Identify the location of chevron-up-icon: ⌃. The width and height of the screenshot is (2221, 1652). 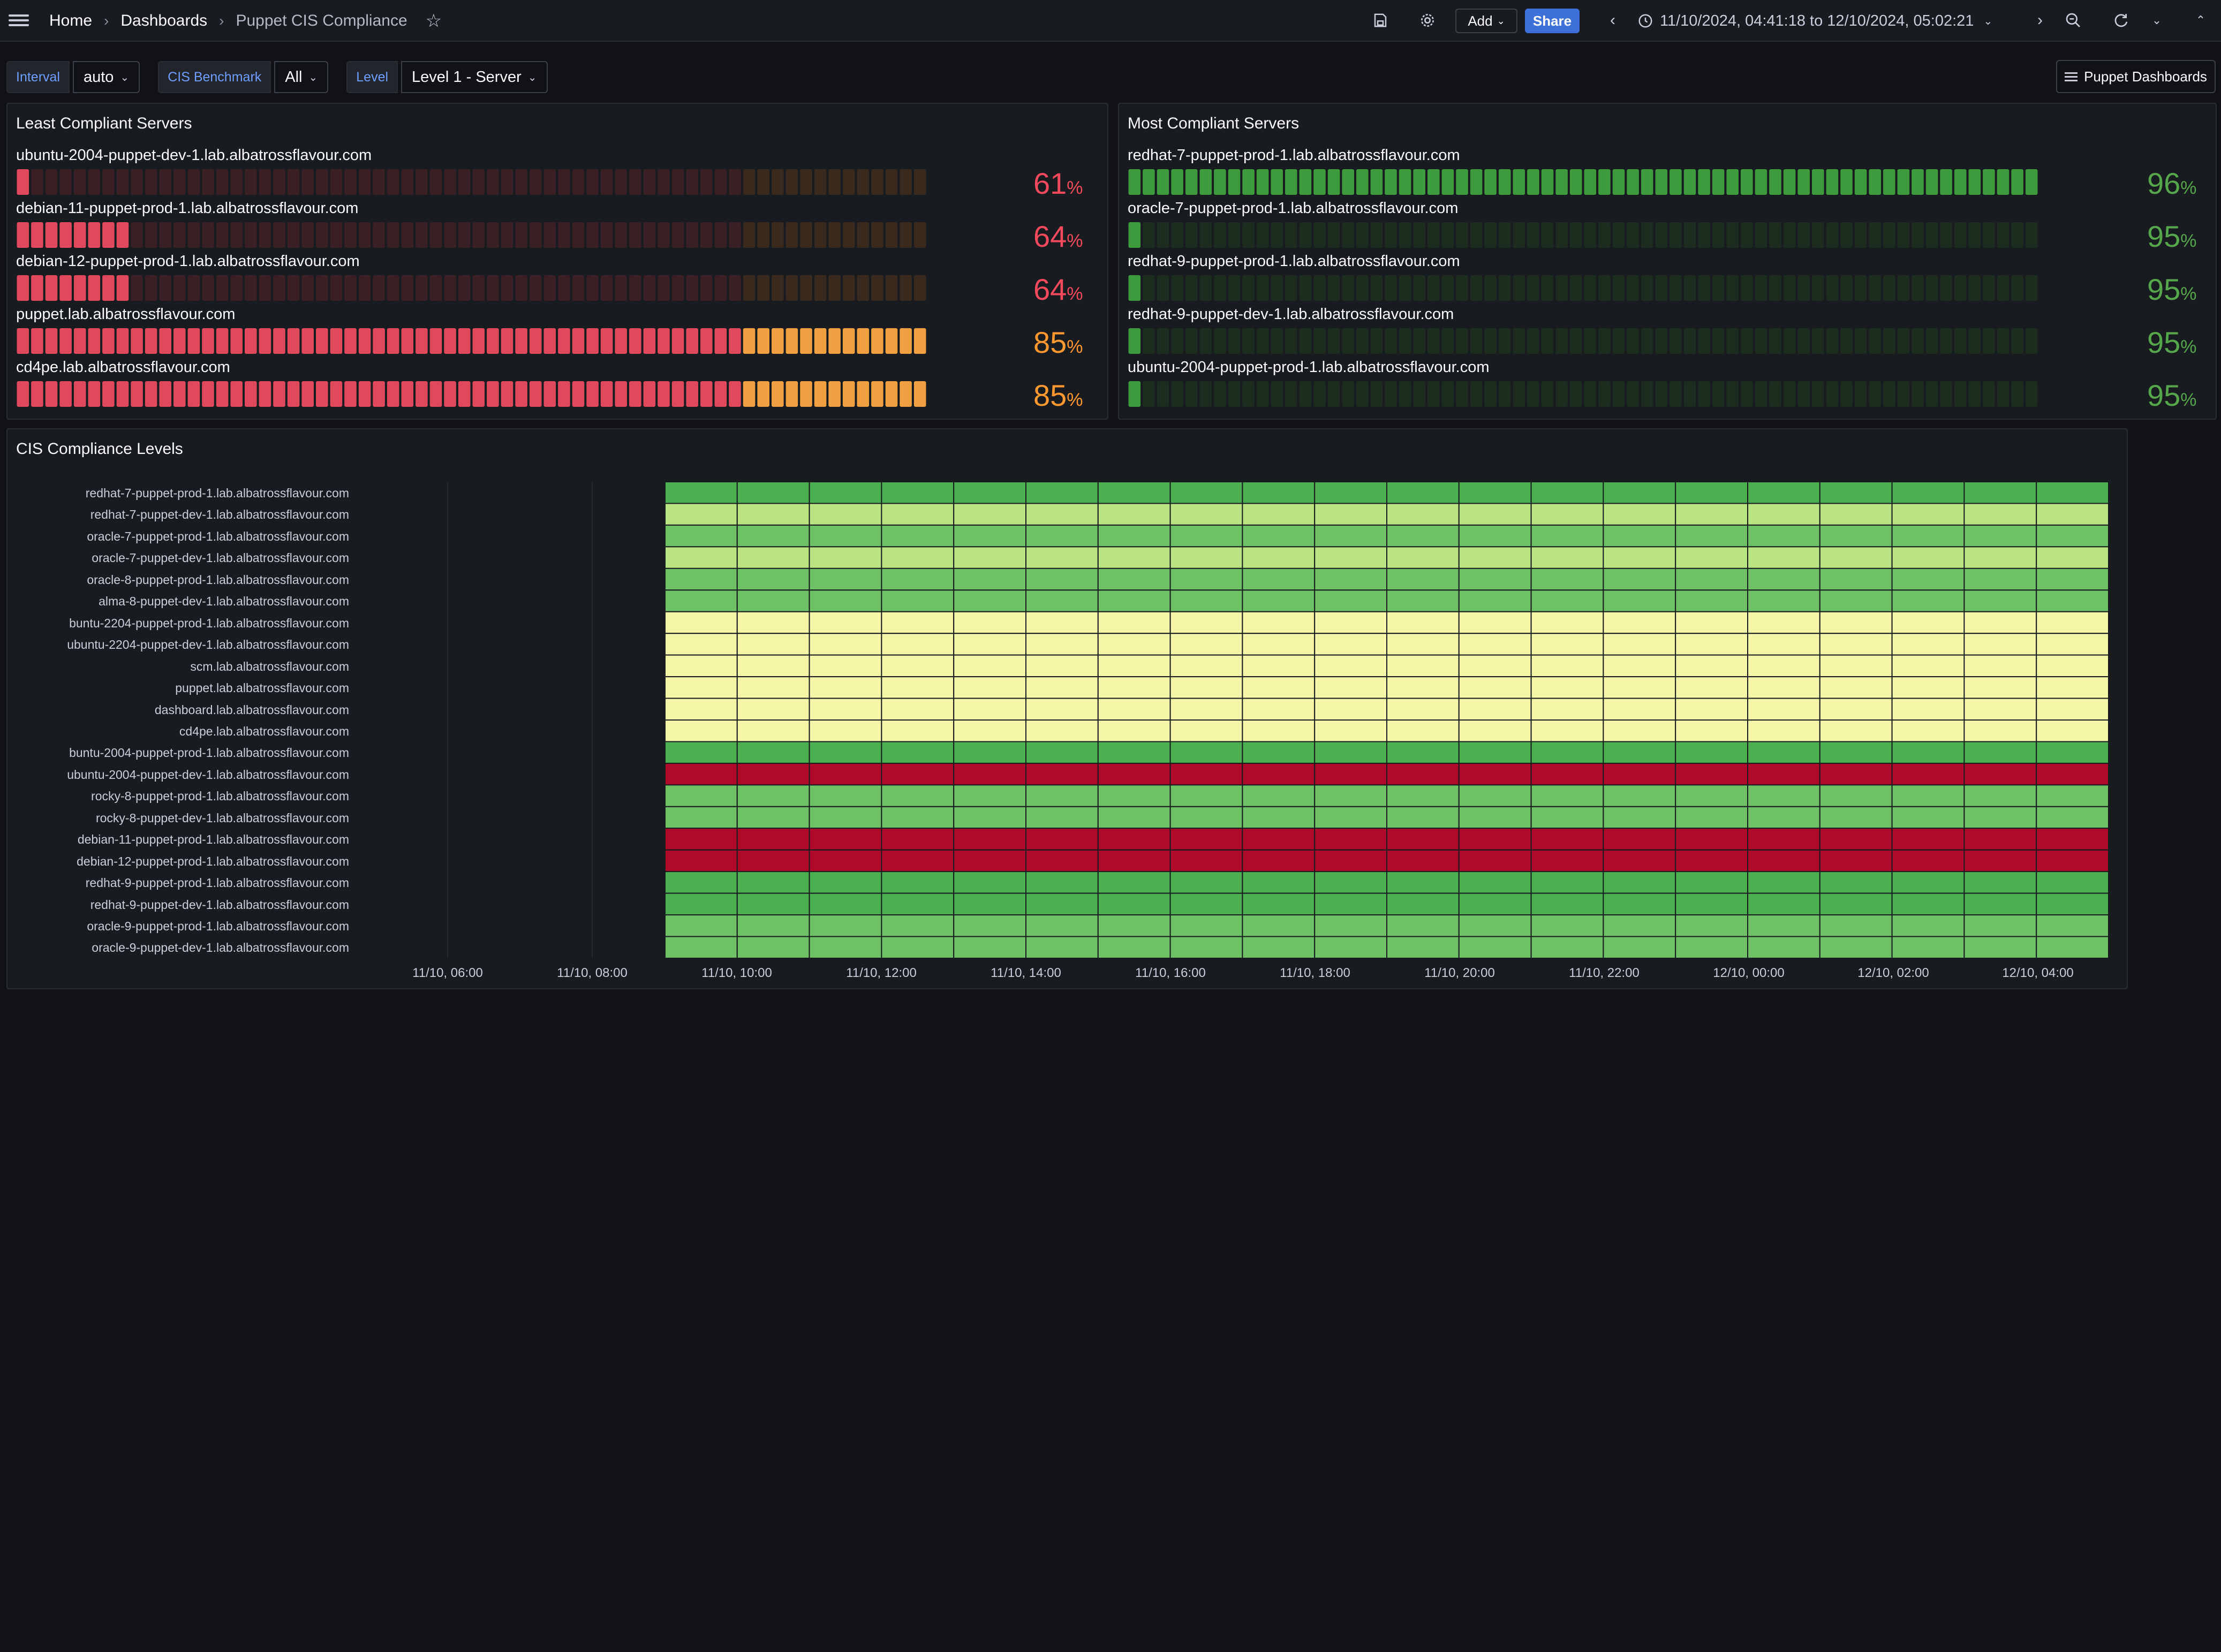
(2200, 20).